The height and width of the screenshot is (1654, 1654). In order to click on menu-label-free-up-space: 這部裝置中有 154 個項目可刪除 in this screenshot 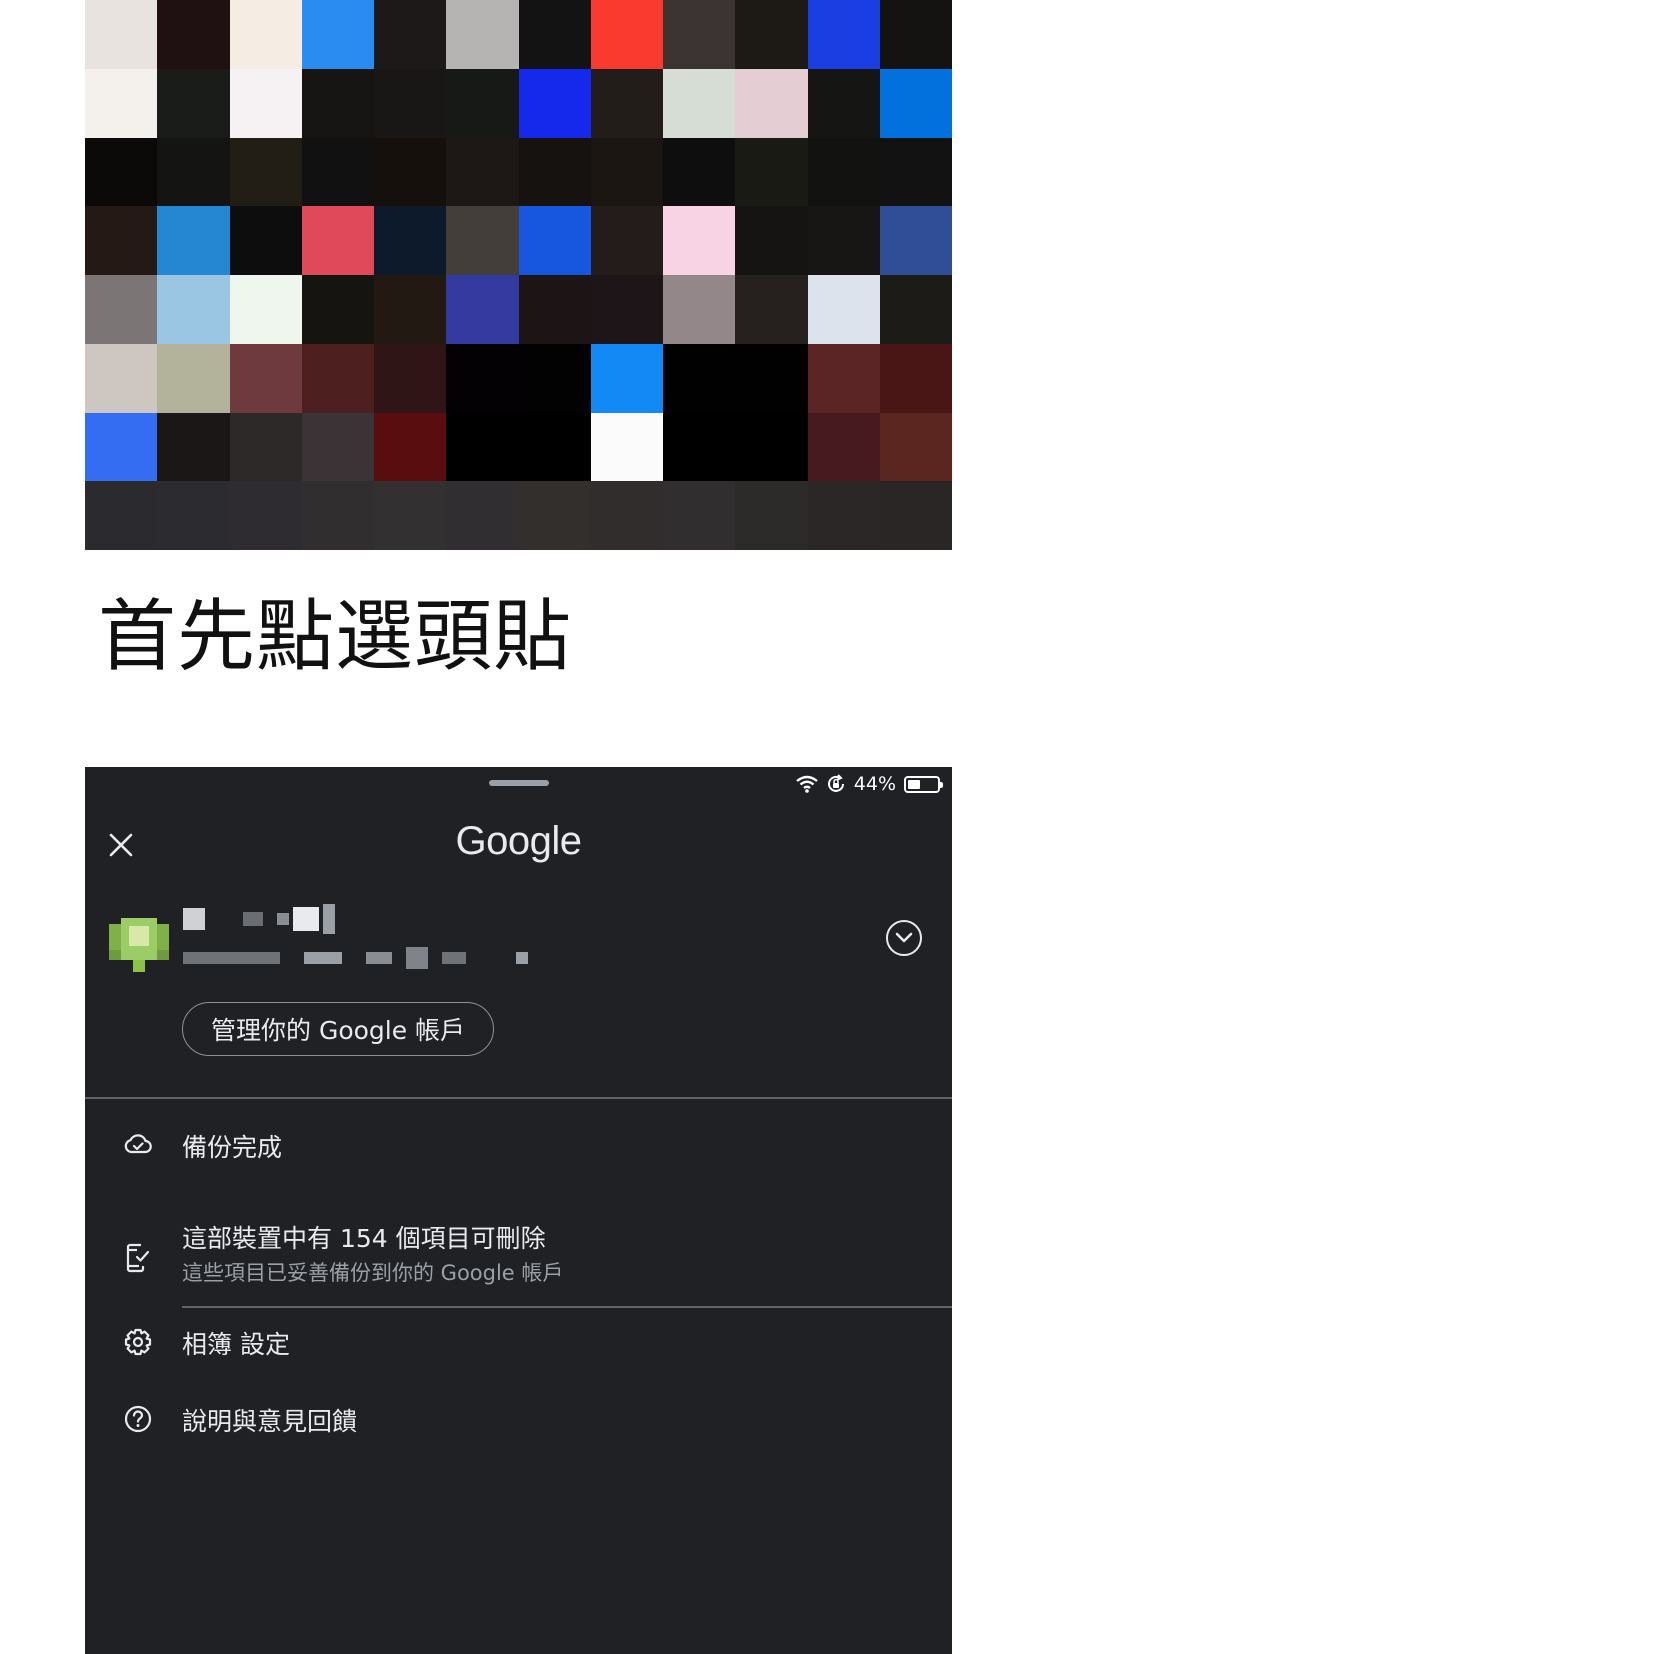, I will do `click(364, 1238)`.